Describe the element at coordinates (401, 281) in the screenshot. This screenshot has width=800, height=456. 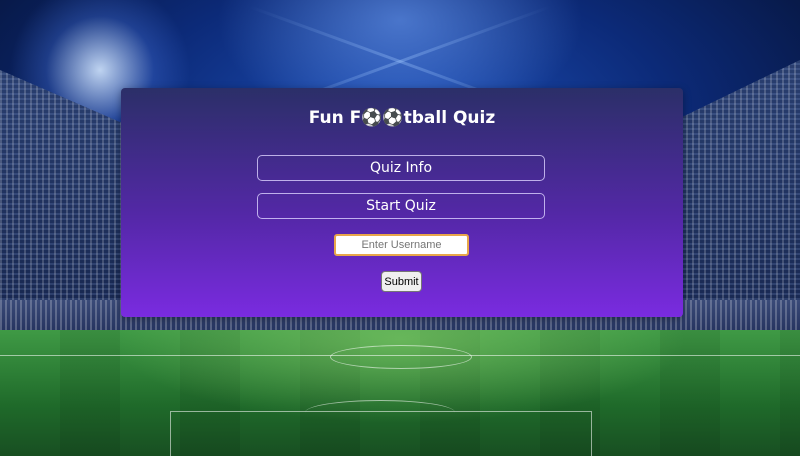
I see `submit-button: Submit` at that location.